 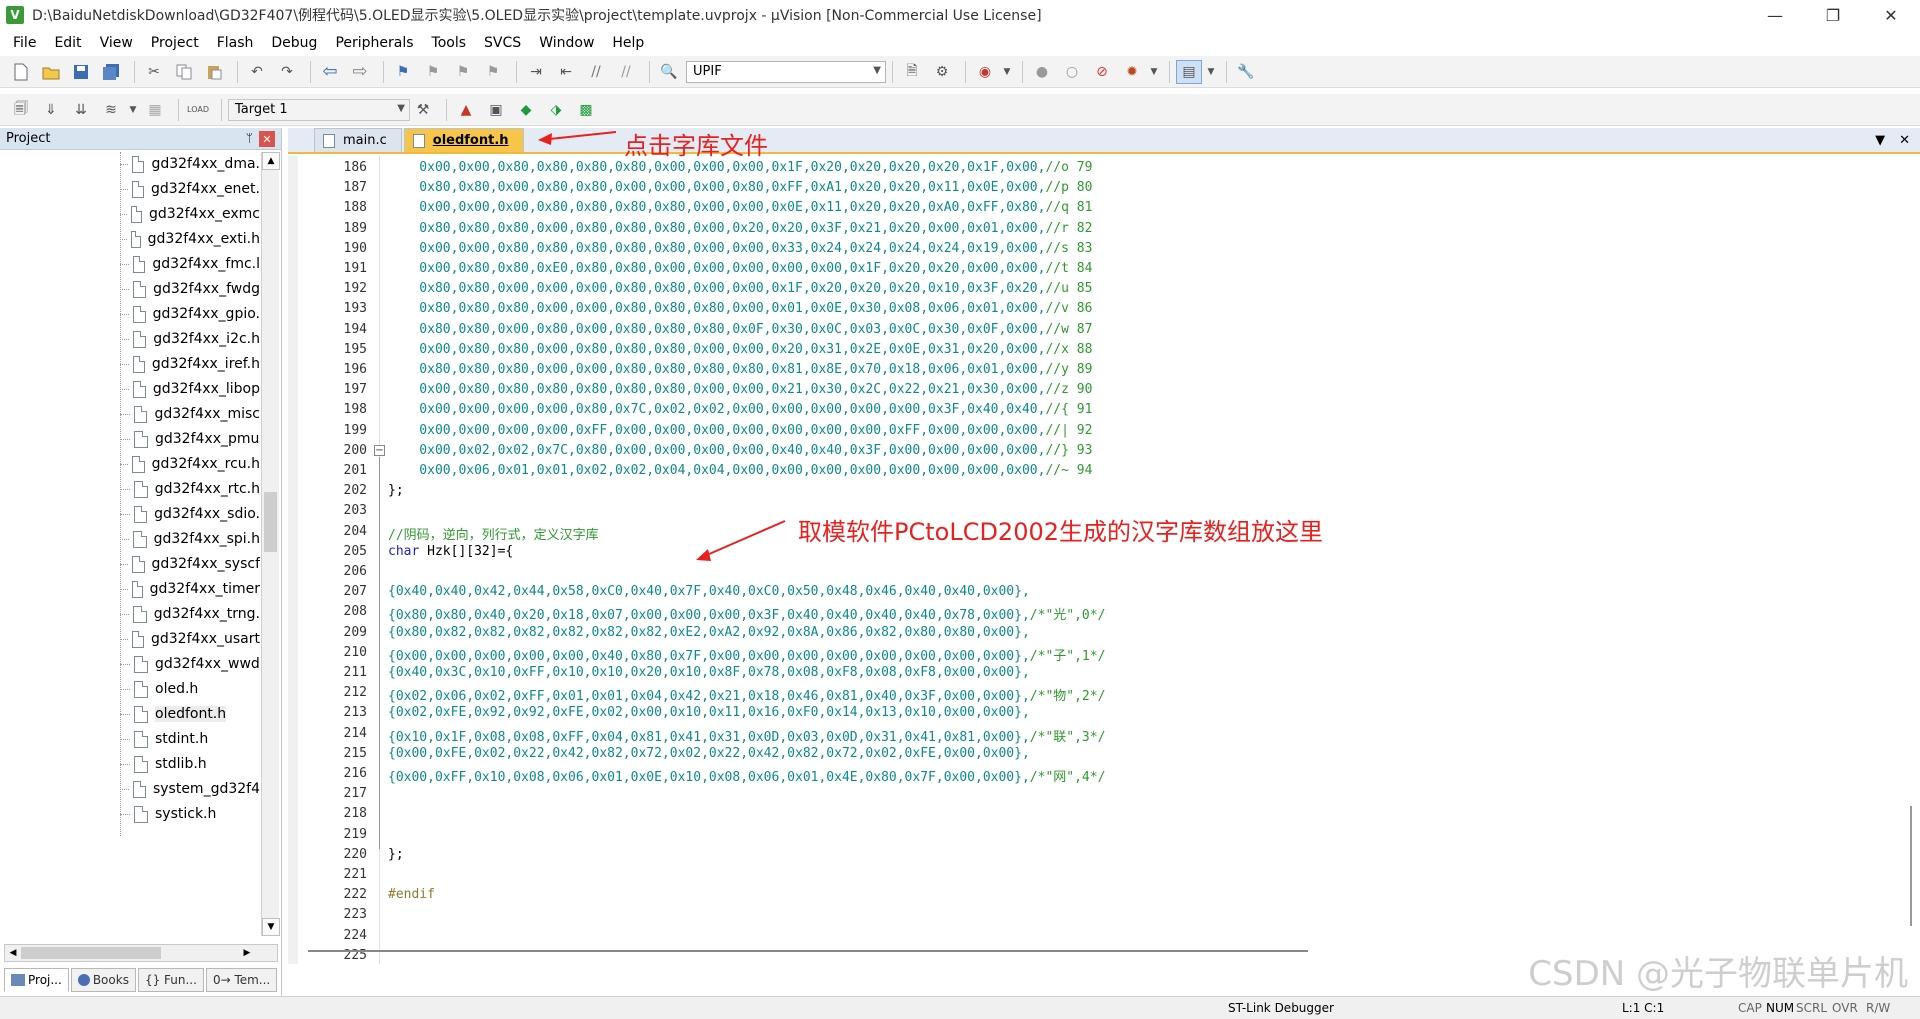 I want to click on tree-file-item: gd32f4xx_misc, so click(x=190, y=414).